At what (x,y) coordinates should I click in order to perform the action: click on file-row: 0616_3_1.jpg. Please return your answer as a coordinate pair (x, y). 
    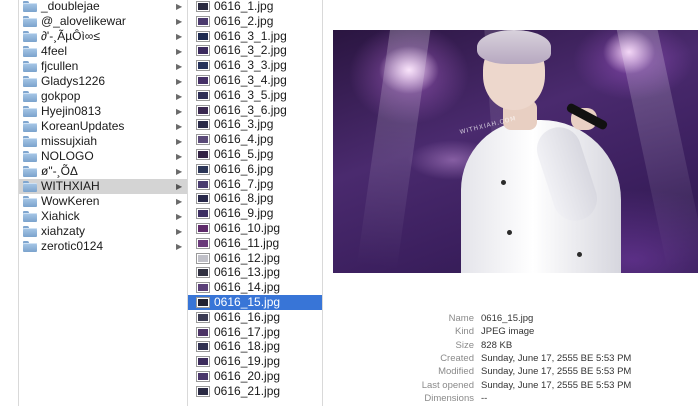
    Looking at the image, I should click on (255, 36).